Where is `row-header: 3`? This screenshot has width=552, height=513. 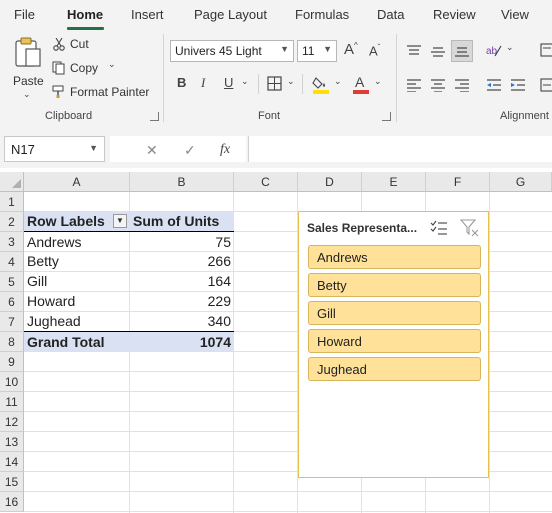 row-header: 3 is located at coordinates (12, 242).